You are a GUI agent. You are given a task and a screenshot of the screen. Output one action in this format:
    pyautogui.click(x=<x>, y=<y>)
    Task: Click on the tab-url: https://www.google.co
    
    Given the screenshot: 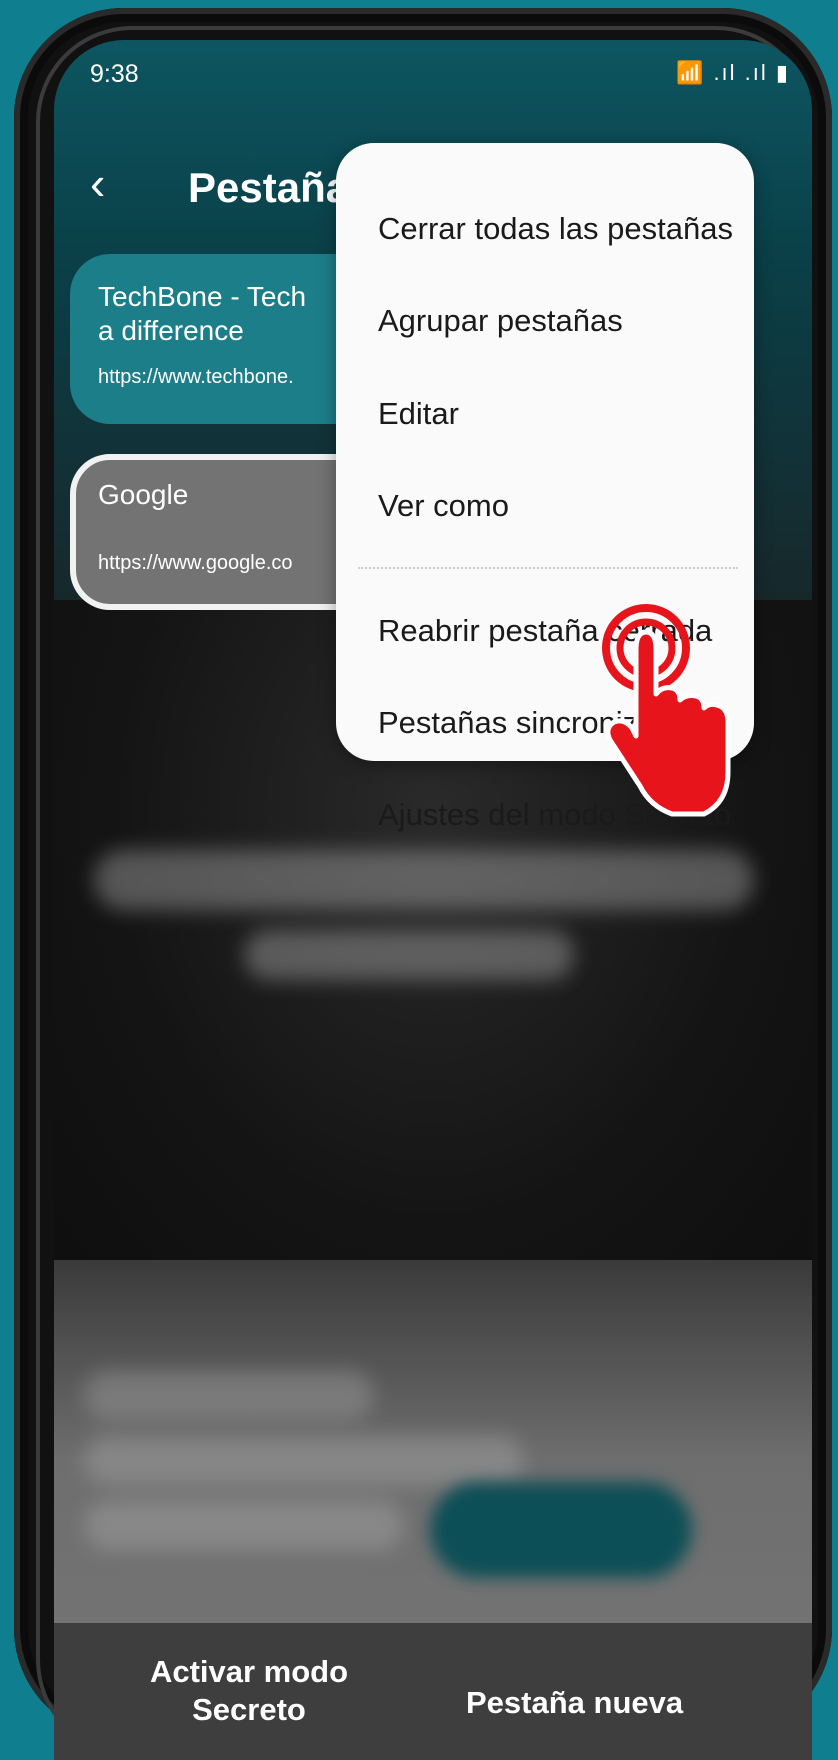 What is the action you would take?
    pyautogui.click(x=195, y=563)
    